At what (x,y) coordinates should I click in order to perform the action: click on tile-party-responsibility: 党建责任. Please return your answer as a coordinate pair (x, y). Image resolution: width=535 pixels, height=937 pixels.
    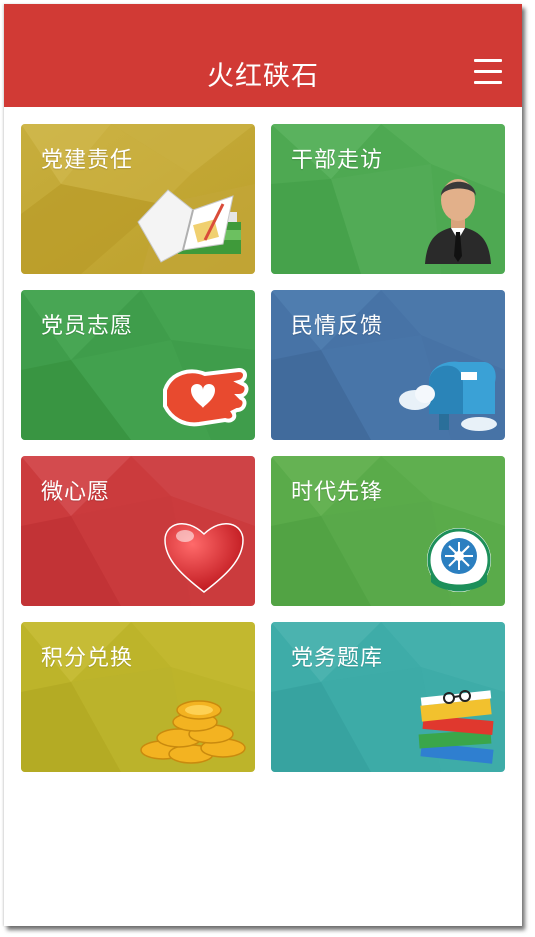
    Looking at the image, I should click on (138, 199).